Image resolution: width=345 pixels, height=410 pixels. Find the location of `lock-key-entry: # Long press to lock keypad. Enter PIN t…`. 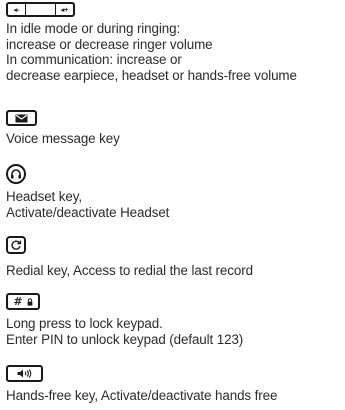

lock-key-entry: # Long press to lock keypad. Enter PIN t… is located at coordinates (173, 320).